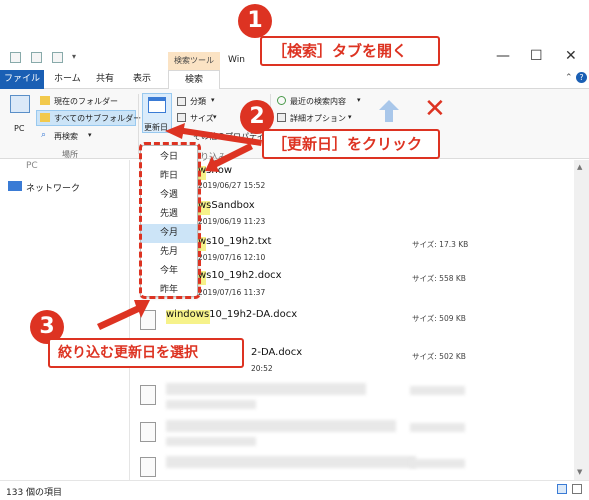 The image size is (589, 500). What do you see at coordinates (577, 489) in the screenshot?
I see `large-icons-view-icon` at bounding box center [577, 489].